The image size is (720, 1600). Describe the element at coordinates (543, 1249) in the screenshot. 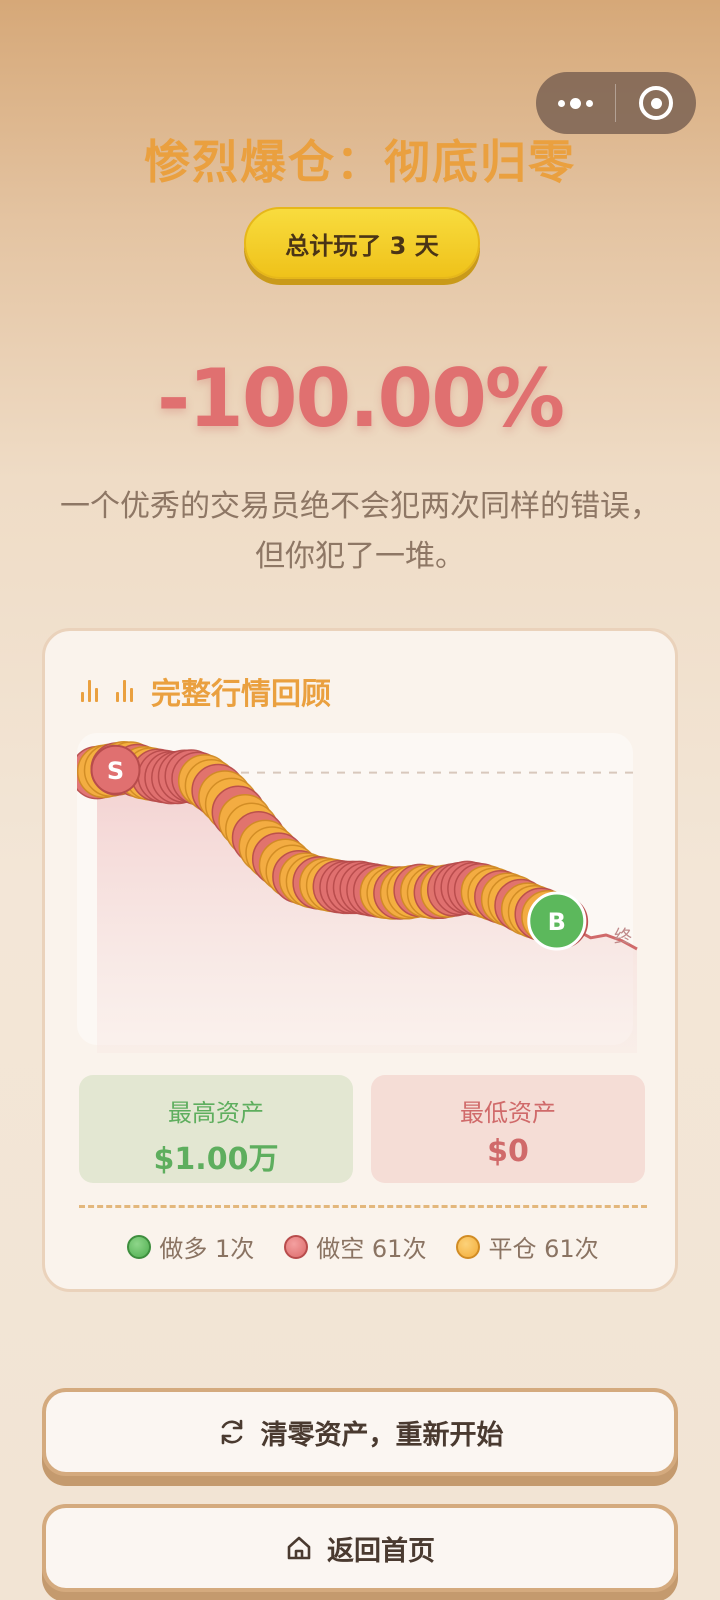

I see `legend-close-label: 平仓 61次` at that location.